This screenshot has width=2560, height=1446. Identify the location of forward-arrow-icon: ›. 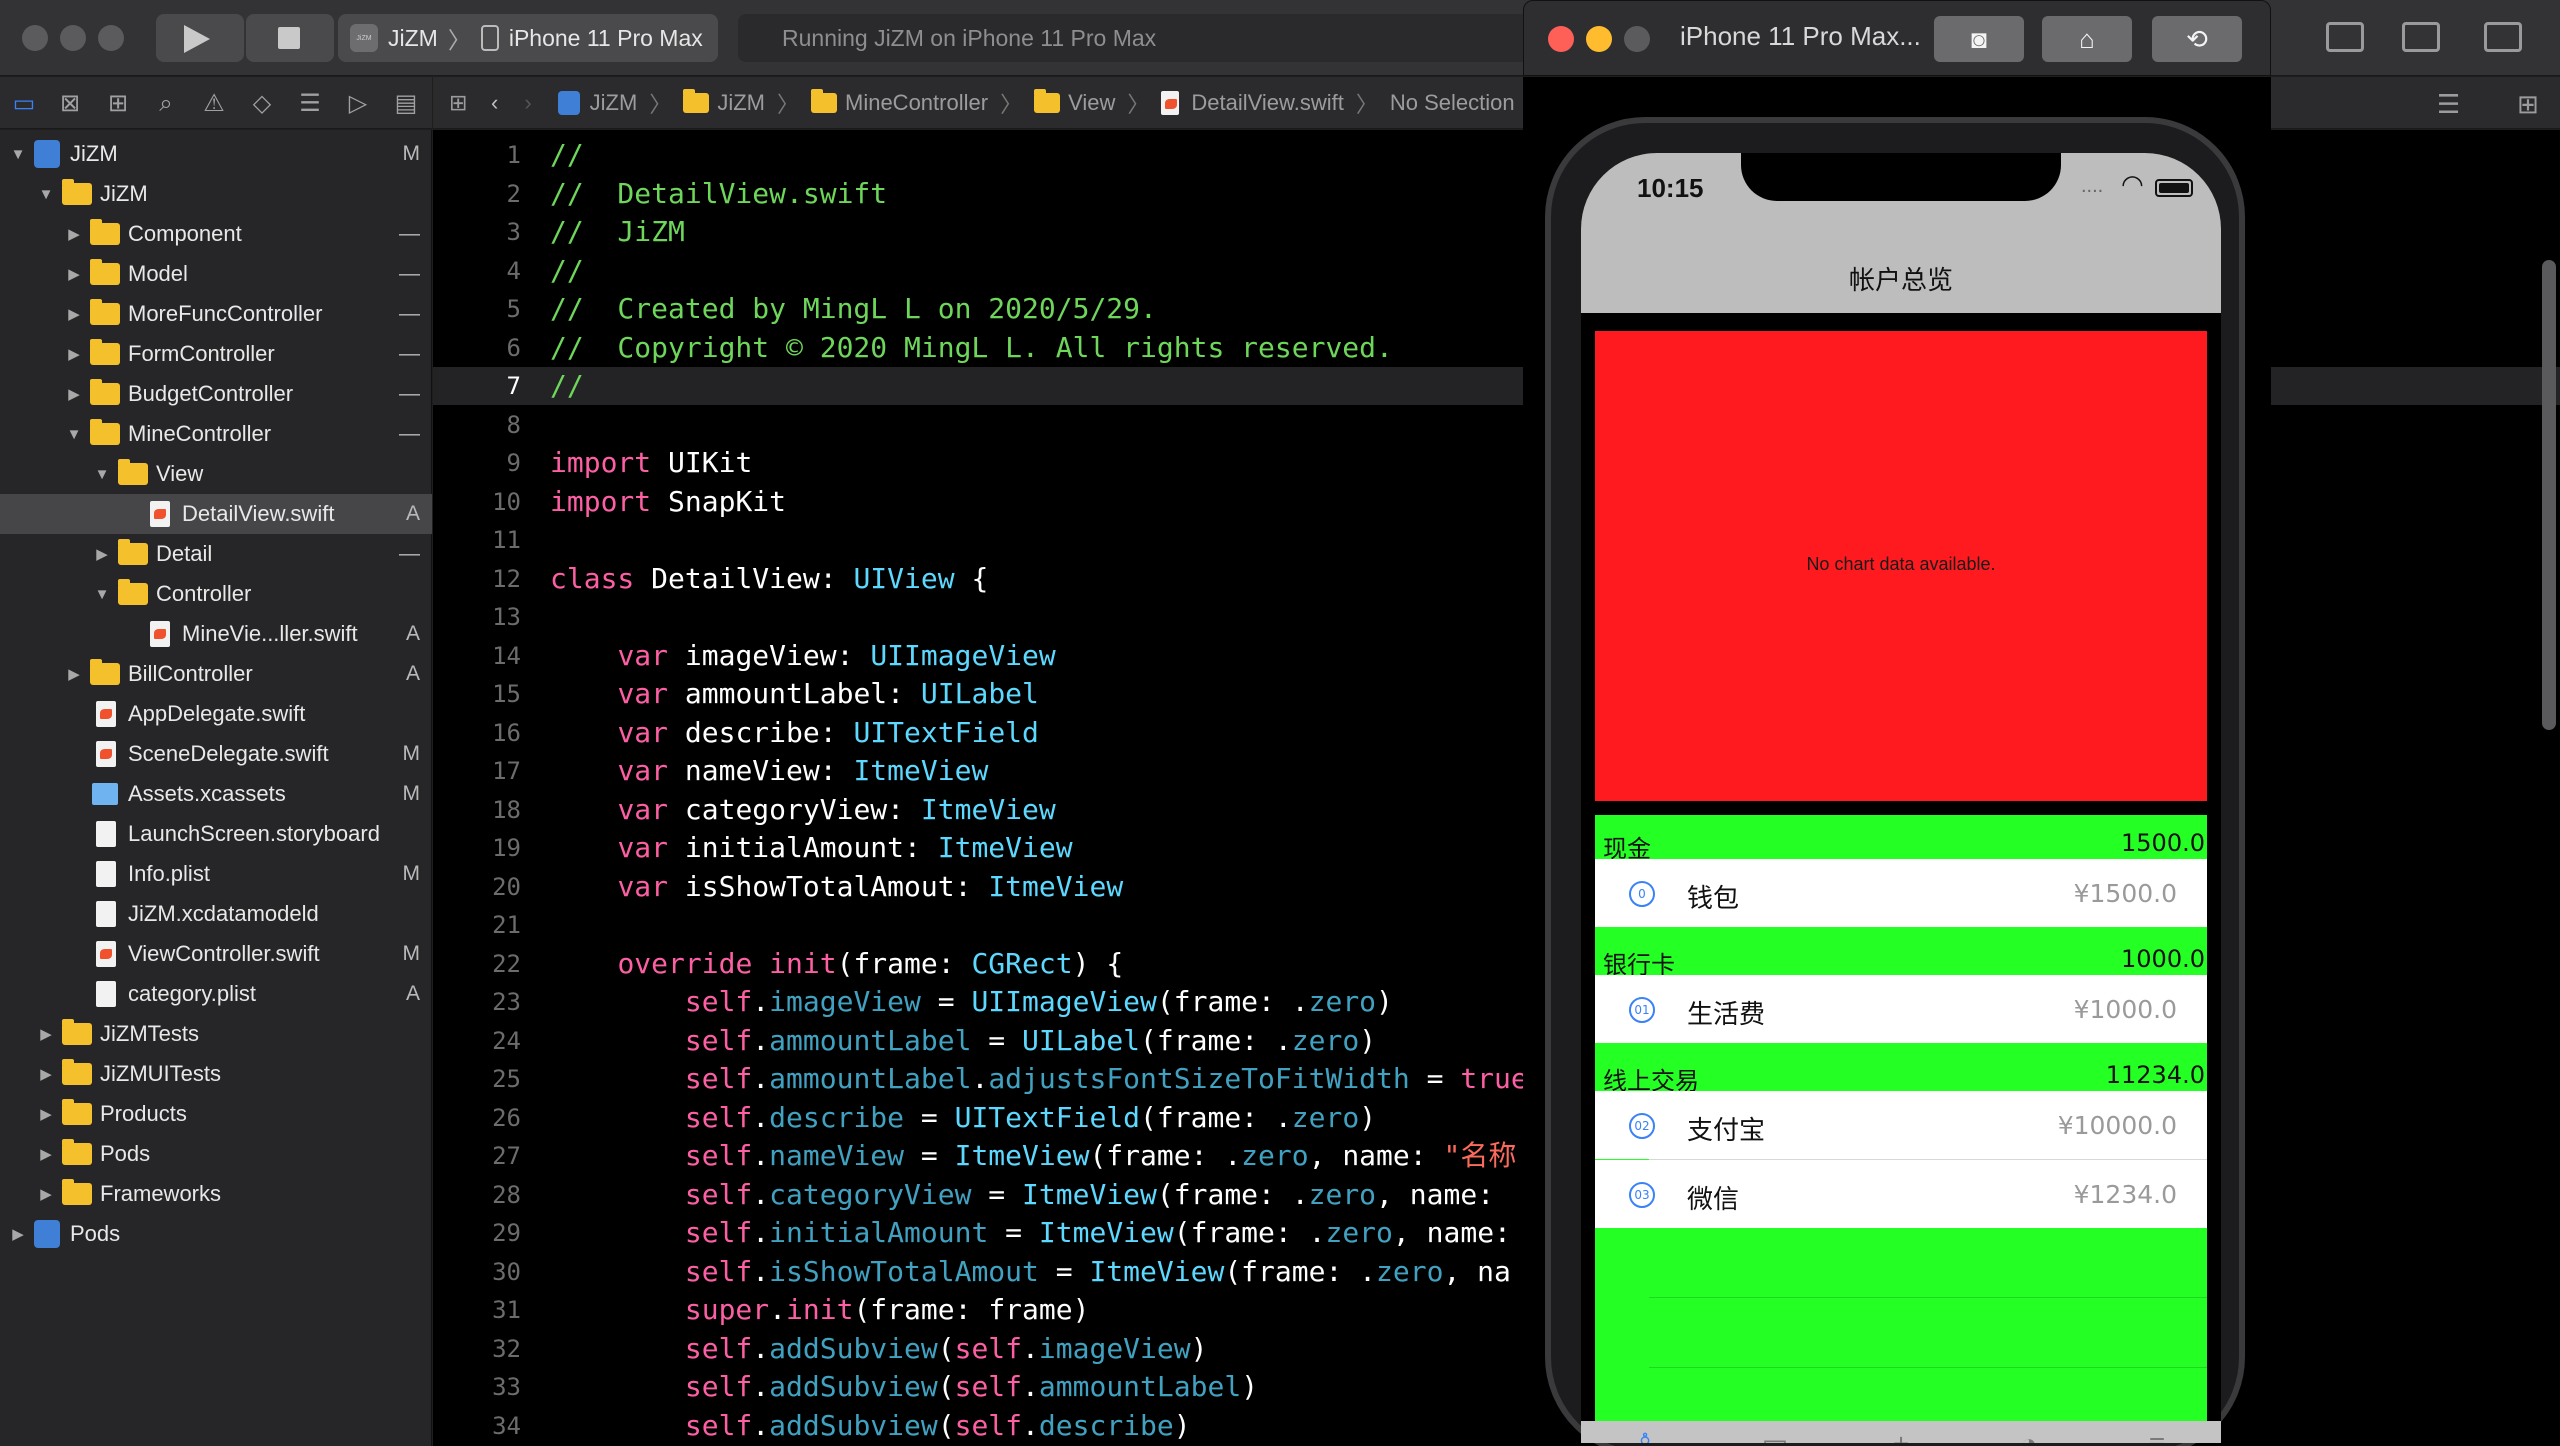
(527, 103).